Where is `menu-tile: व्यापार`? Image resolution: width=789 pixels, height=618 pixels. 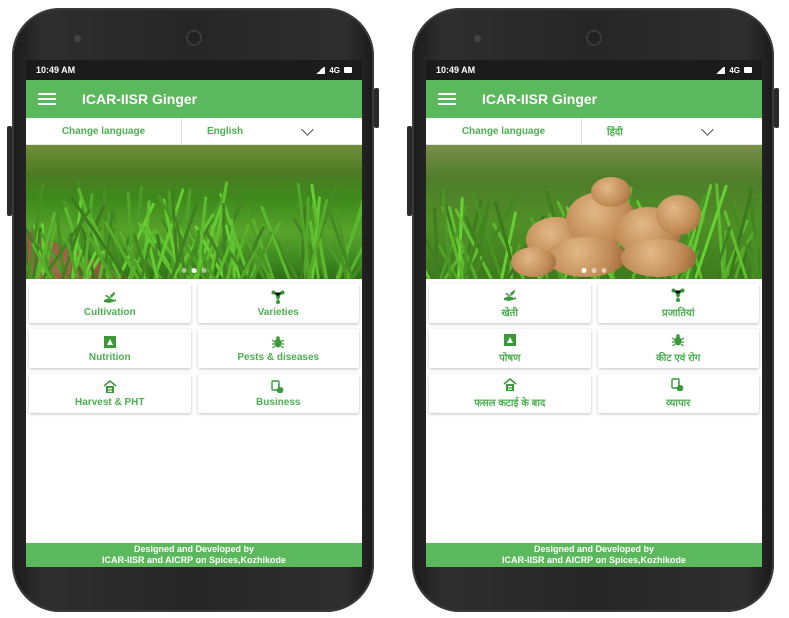 menu-tile: व्यापार is located at coordinates (678, 393).